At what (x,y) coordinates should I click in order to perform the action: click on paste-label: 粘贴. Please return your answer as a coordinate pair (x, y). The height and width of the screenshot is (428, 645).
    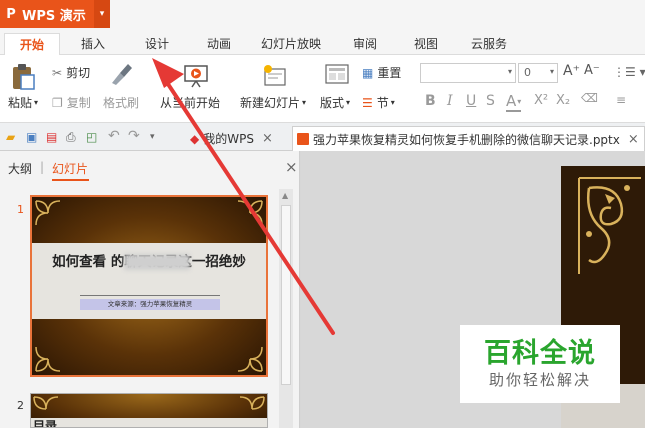
    Looking at the image, I should click on (20, 103).